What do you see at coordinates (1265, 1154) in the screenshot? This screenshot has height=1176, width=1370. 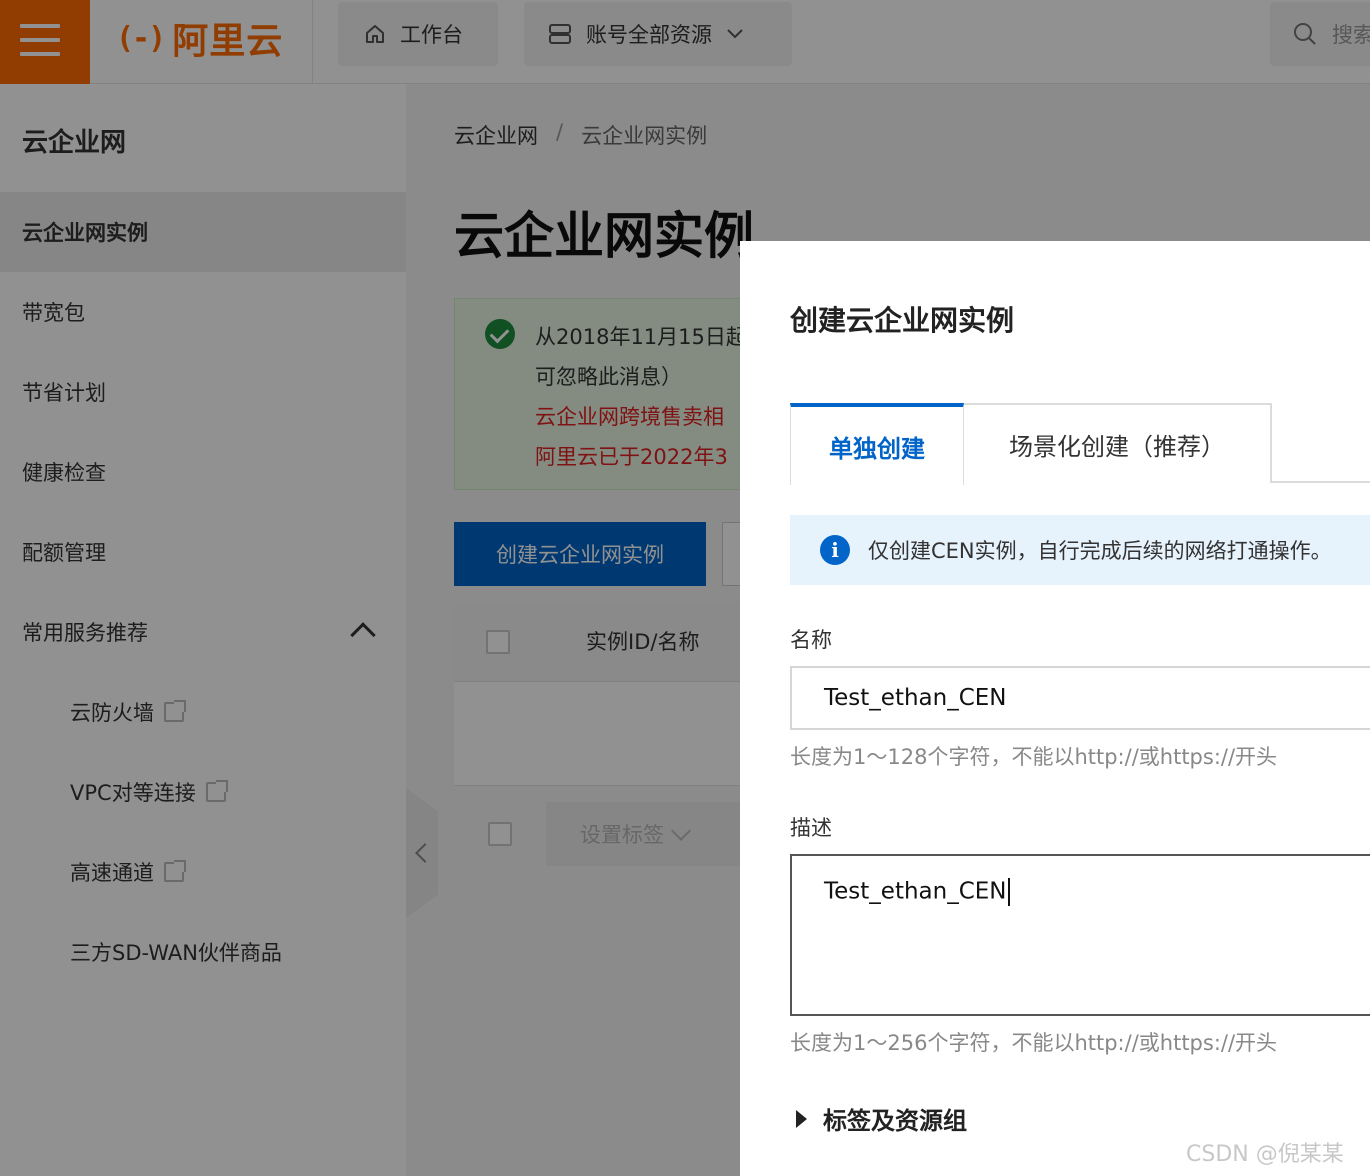 I see `watermark: CSDN @倪某某` at bounding box center [1265, 1154].